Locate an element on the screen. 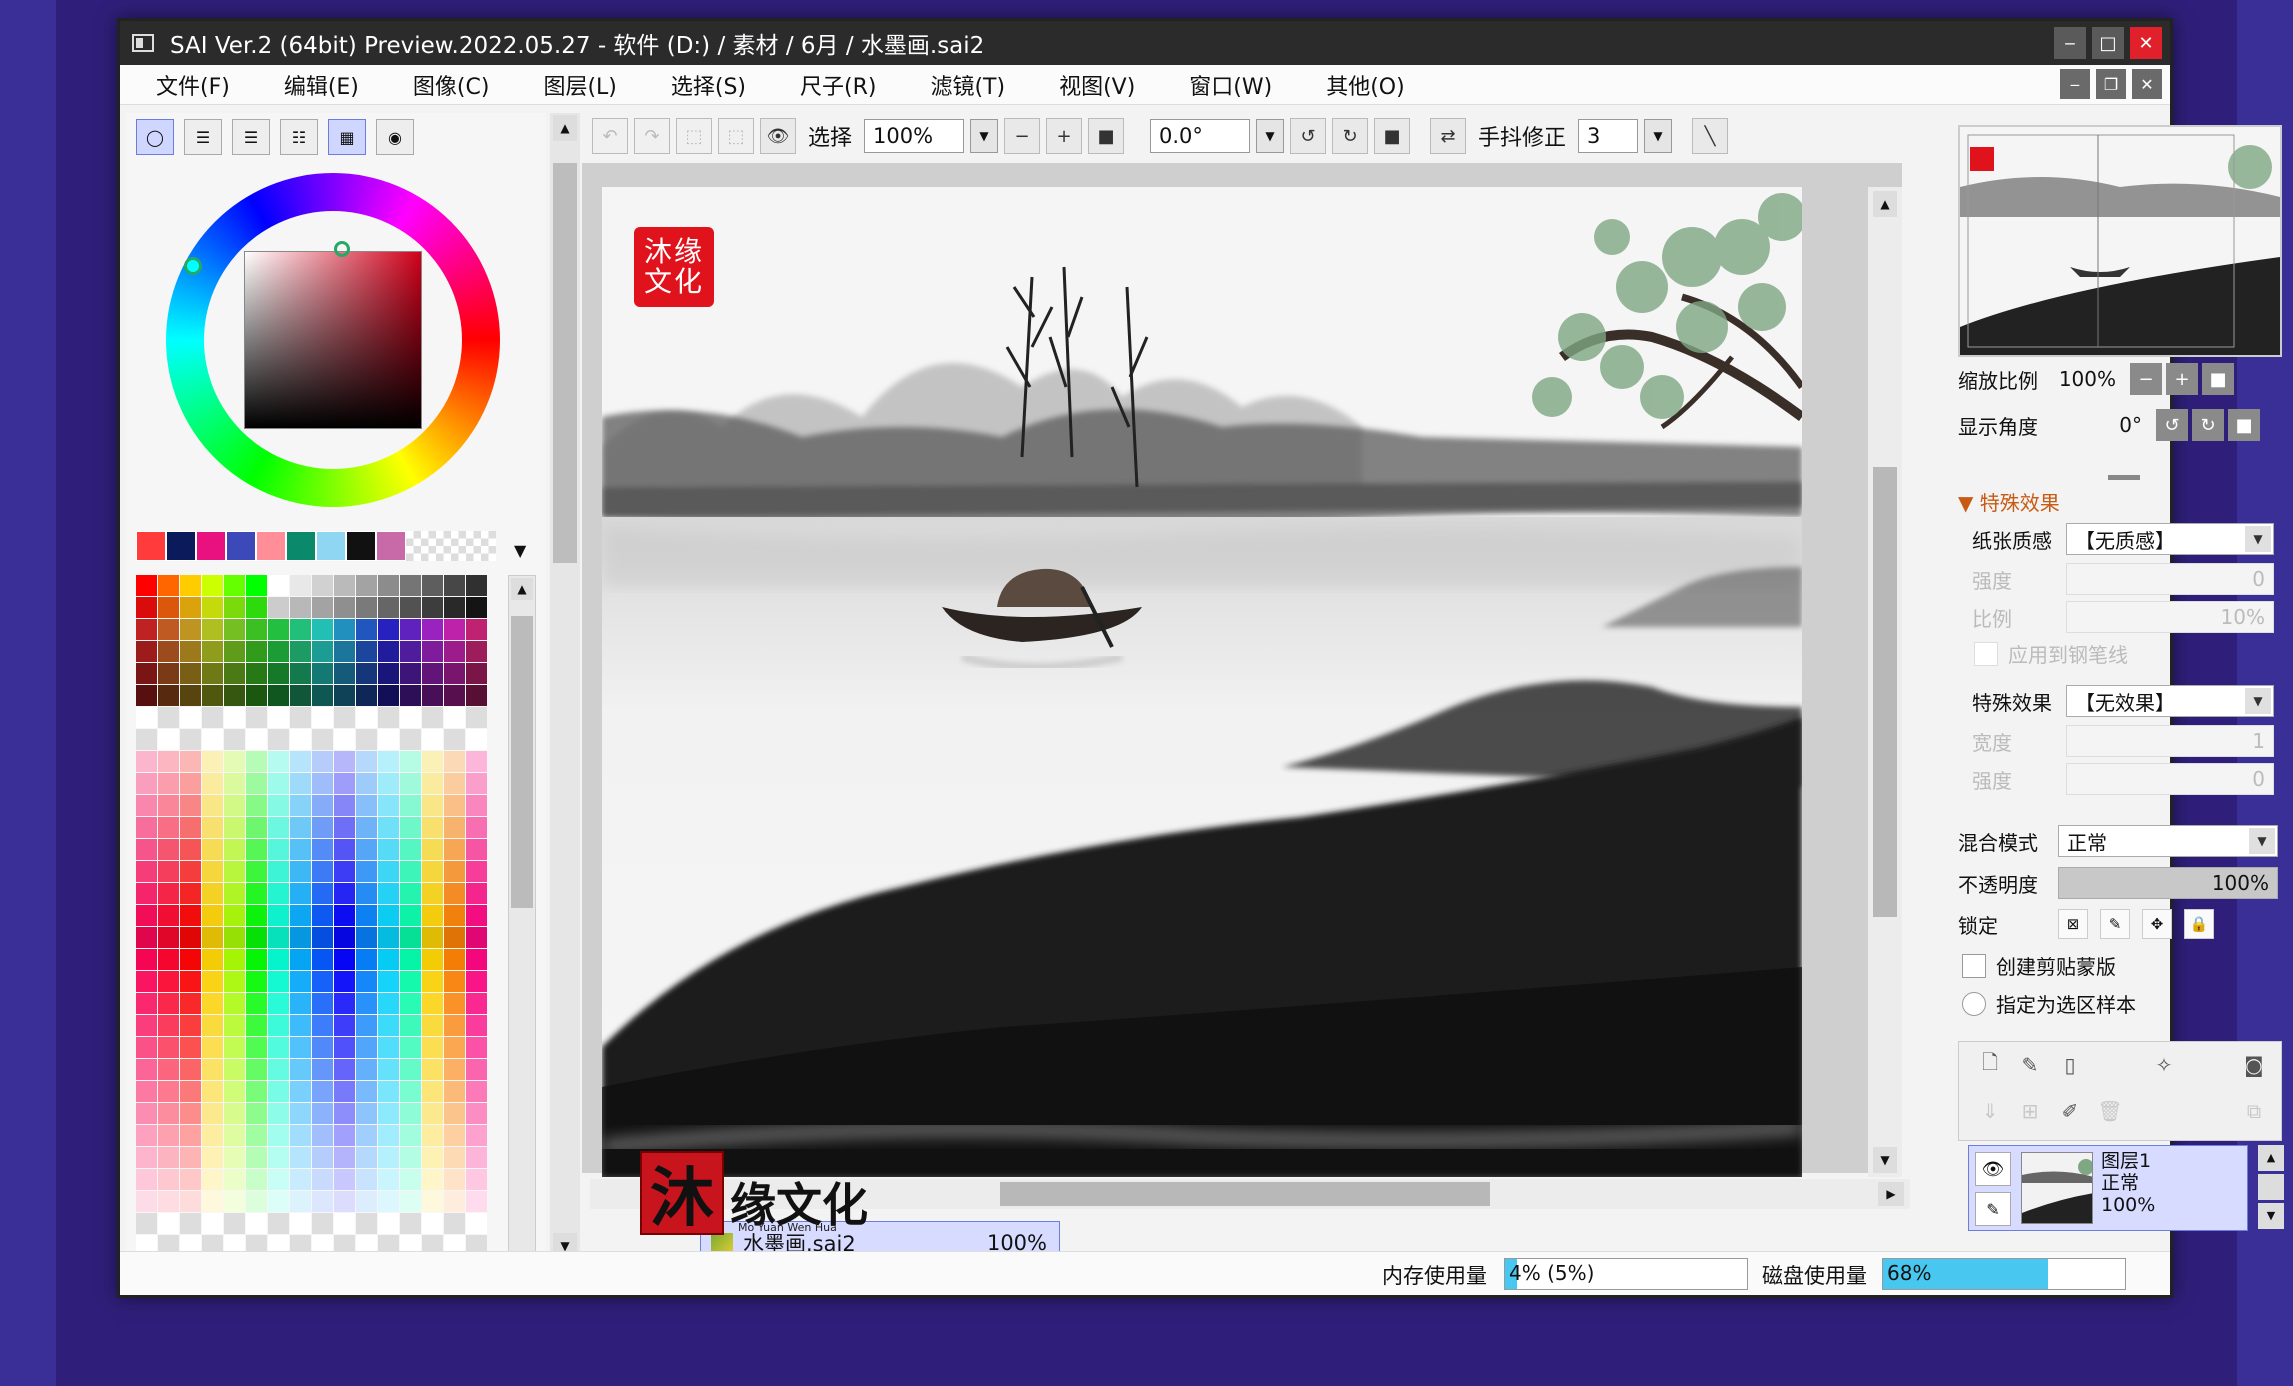 This screenshot has height=1386, width=2293. lock-paint-icon: ✎ is located at coordinates (2115, 924).